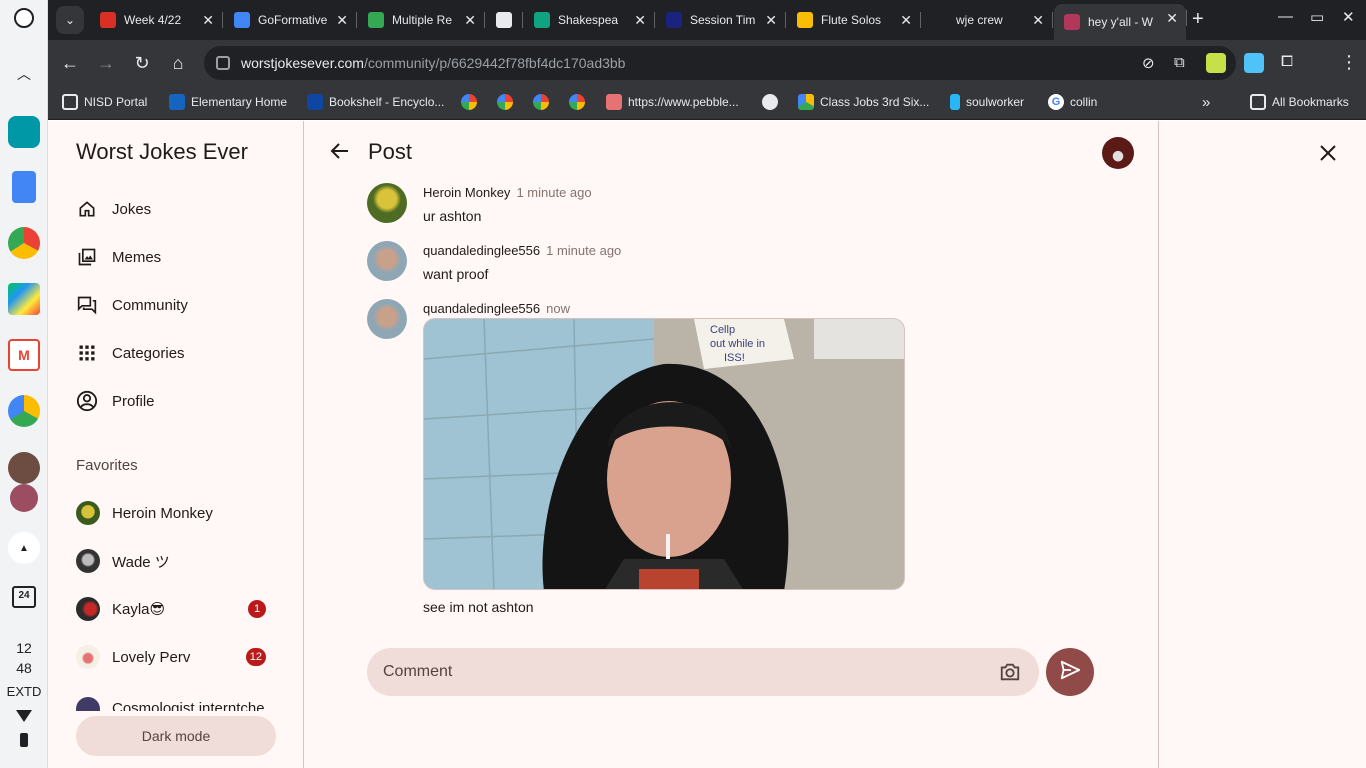 This screenshot has height=768, width=1366. I want to click on browser-tab: hey y'all - W ✕, so click(1120, 22).